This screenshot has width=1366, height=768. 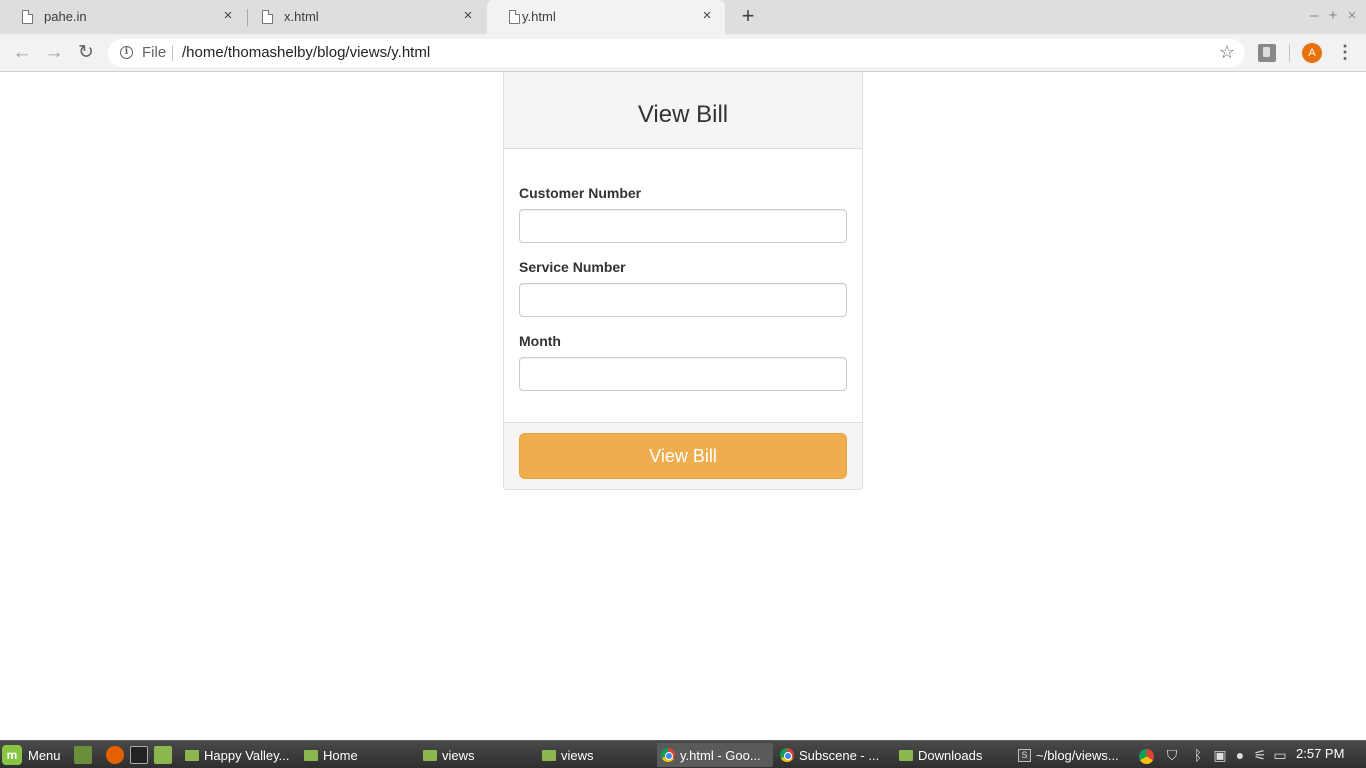 What do you see at coordinates (683, 300) in the screenshot?
I see `service-number-input` at bounding box center [683, 300].